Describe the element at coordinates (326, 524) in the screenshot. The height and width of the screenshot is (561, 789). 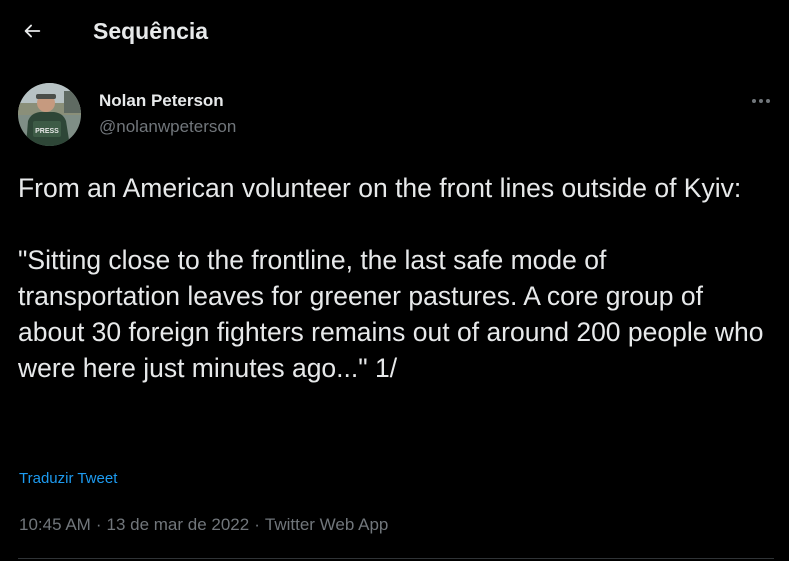
I see `tweet-source: Twitter Web App` at that location.